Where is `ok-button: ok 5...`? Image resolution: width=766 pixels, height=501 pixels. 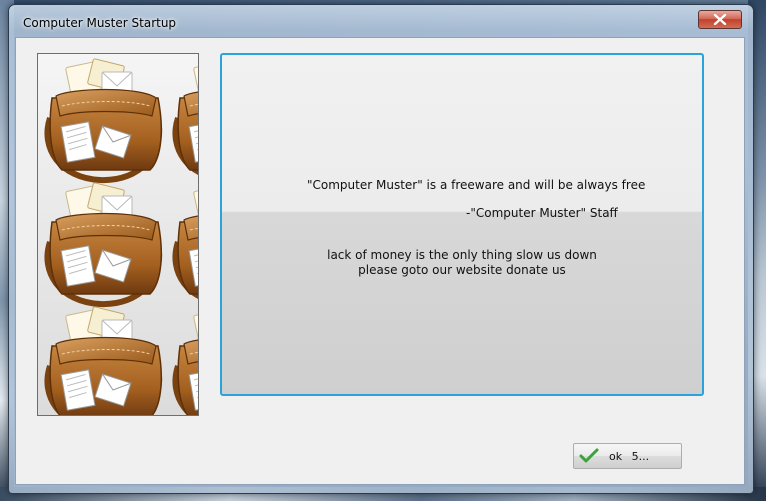 ok-button: ok 5... is located at coordinates (627, 456).